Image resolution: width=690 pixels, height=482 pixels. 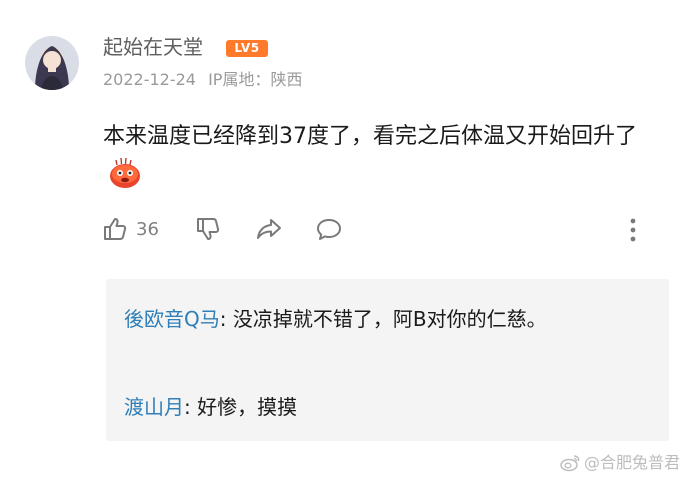 I want to click on dislike-button, so click(x=208, y=229).